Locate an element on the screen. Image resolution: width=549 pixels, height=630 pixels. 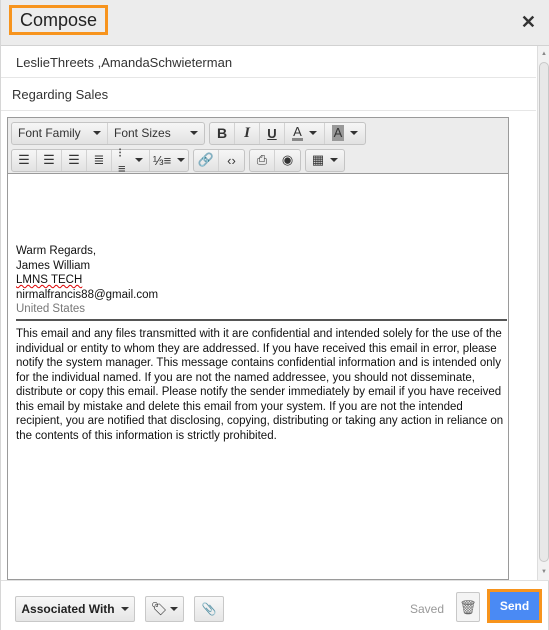
tag-icon: 🏷 is located at coordinates (159, 608).